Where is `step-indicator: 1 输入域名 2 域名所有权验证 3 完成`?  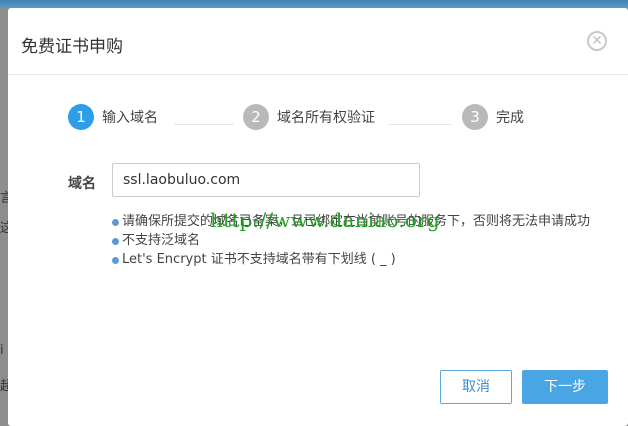 step-indicator: 1 输入域名 2 域名所有权验证 3 完成 is located at coordinates (318, 117).